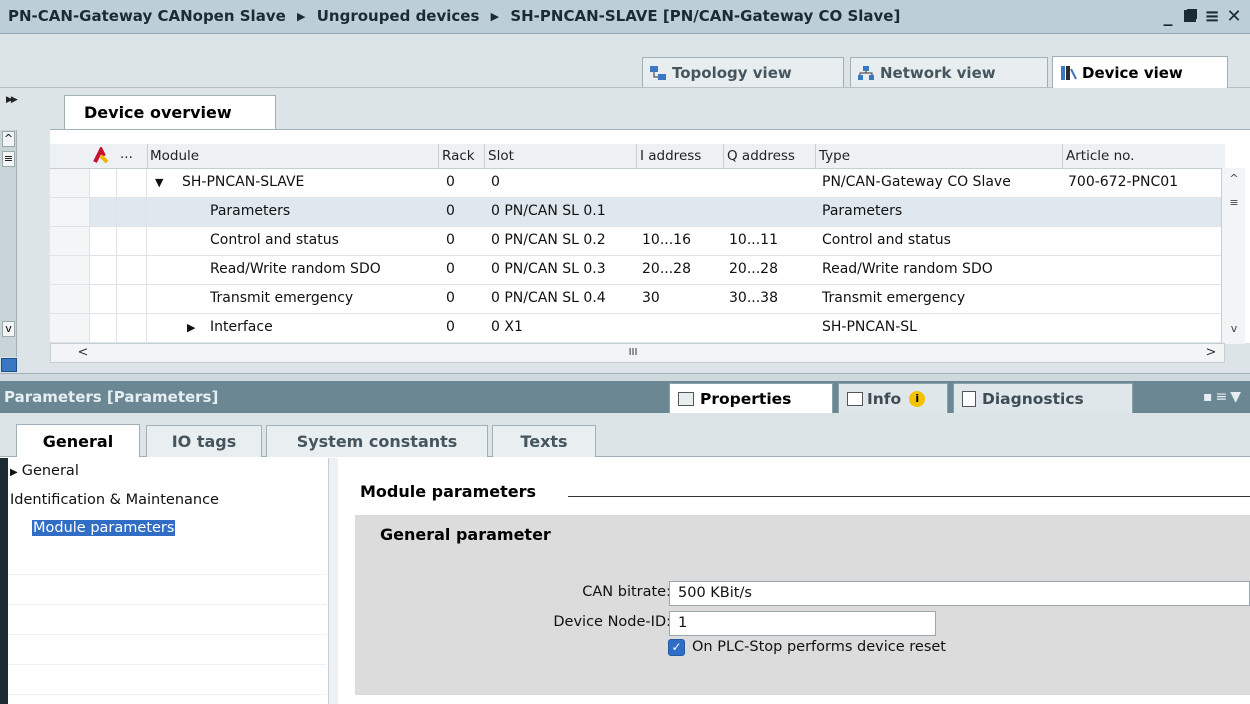 This screenshot has height=704, width=1250. What do you see at coordinates (9, 365) in the screenshot?
I see `save-icon` at bounding box center [9, 365].